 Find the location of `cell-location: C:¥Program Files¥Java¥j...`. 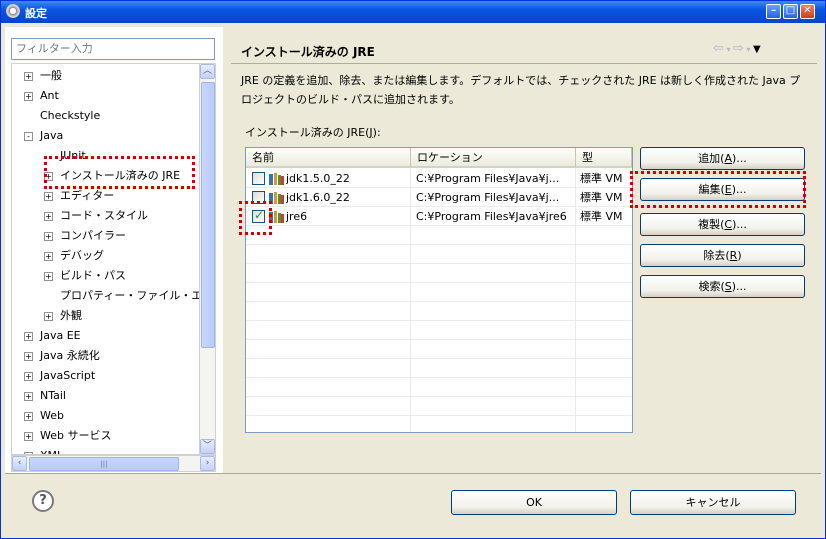

cell-location: C:¥Program Files¥Java¥j... is located at coordinates (488, 197).